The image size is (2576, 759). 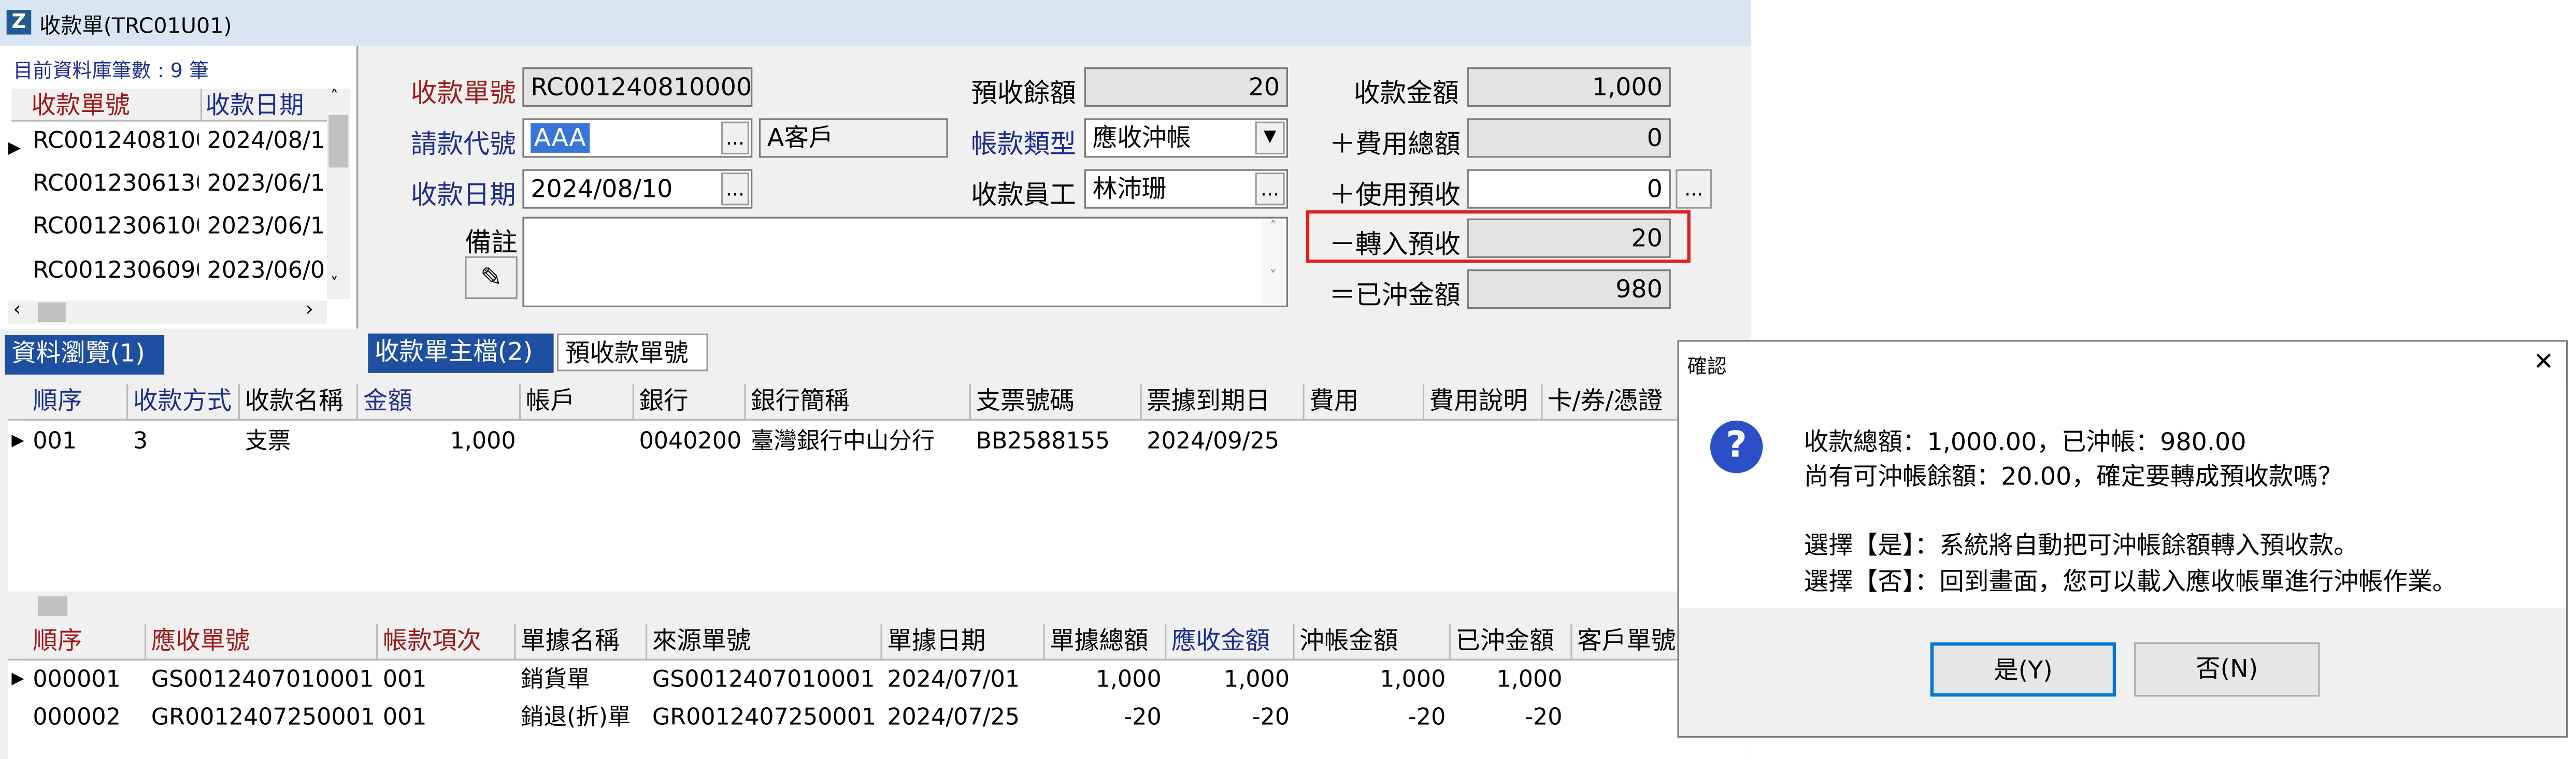 I want to click on scroll-right-icon: ›, so click(x=309, y=310).